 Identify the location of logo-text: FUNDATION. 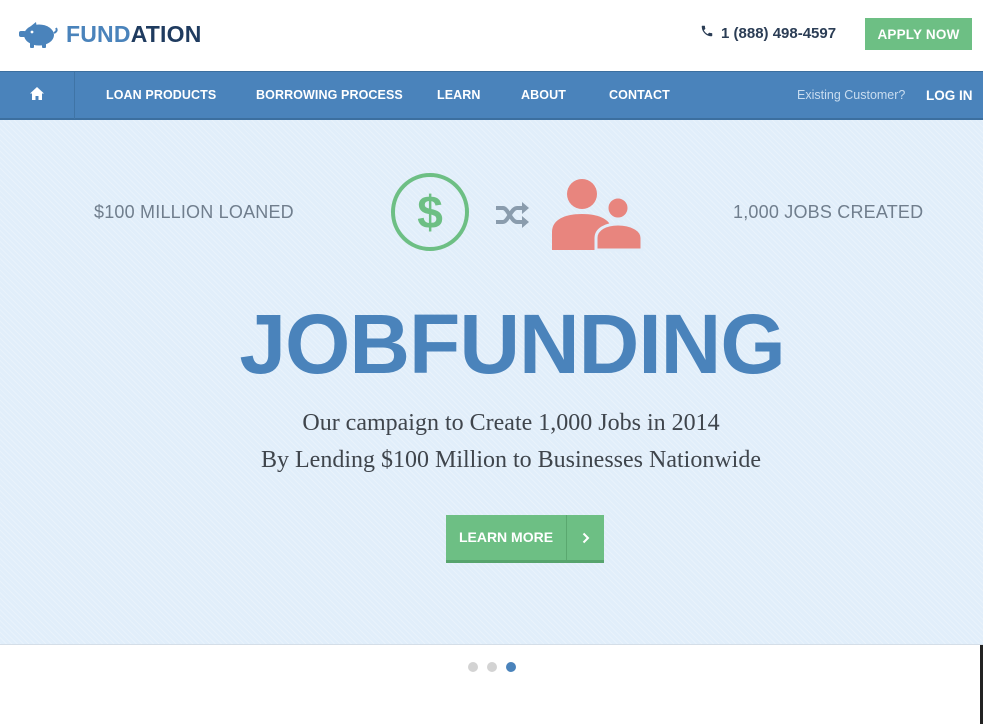
(134, 34).